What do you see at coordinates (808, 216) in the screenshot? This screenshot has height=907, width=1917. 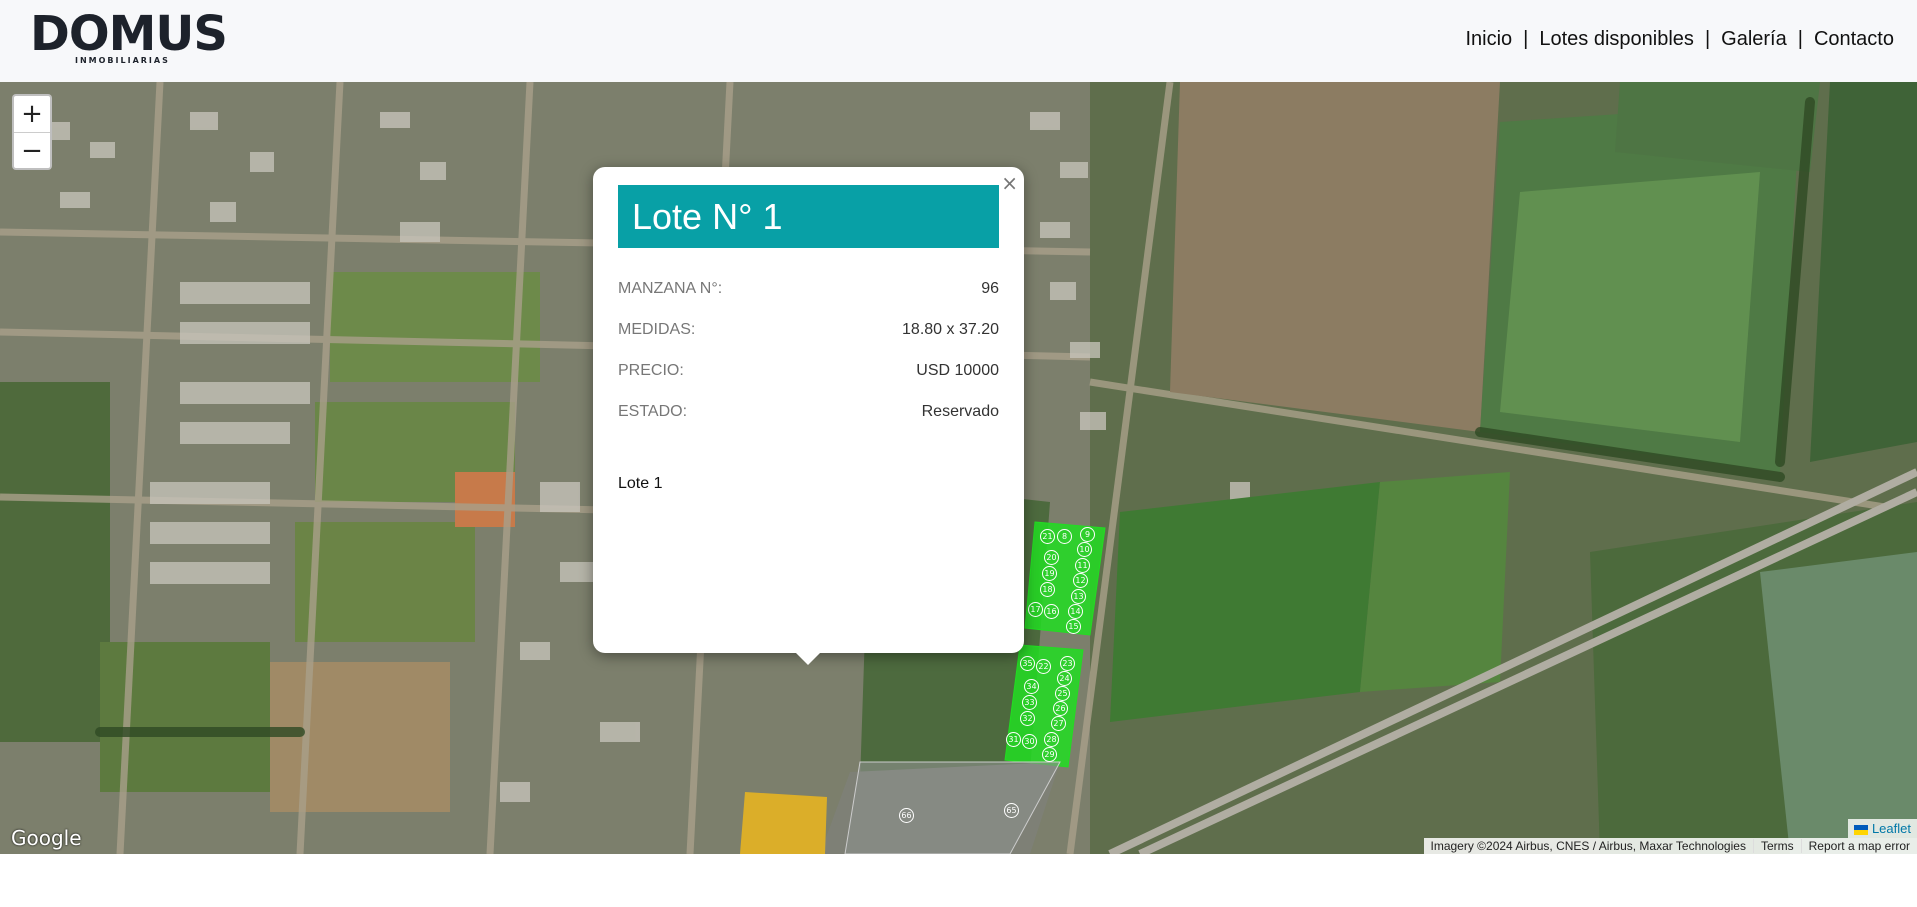 I see `popup-title: Lote N° 1` at bounding box center [808, 216].